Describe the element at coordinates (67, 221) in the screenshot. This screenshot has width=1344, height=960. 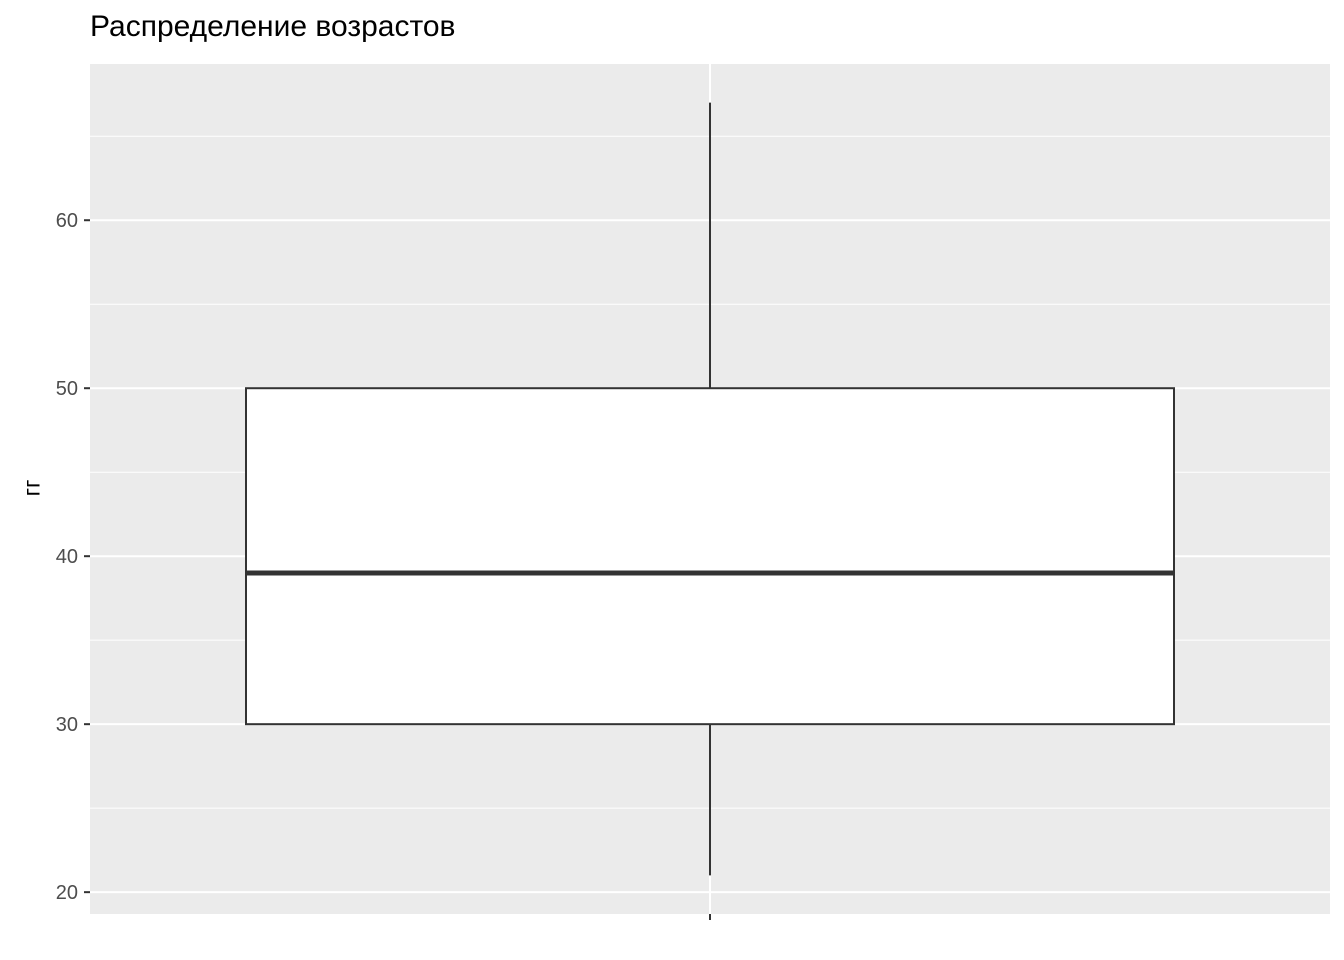
I see `y-tick-label: 60` at that location.